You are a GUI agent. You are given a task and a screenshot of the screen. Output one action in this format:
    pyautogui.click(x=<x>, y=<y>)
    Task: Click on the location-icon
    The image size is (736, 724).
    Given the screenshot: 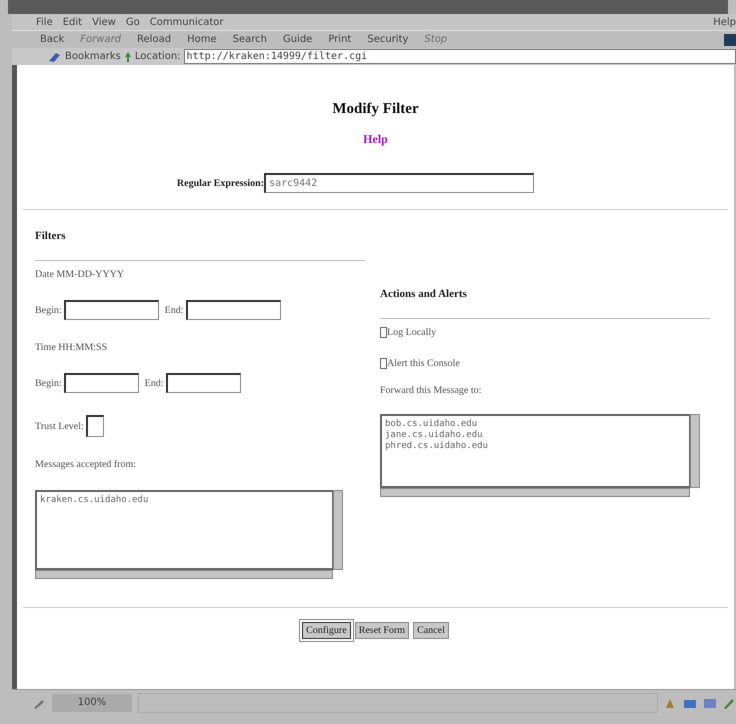 What is the action you would take?
    pyautogui.click(x=128, y=56)
    